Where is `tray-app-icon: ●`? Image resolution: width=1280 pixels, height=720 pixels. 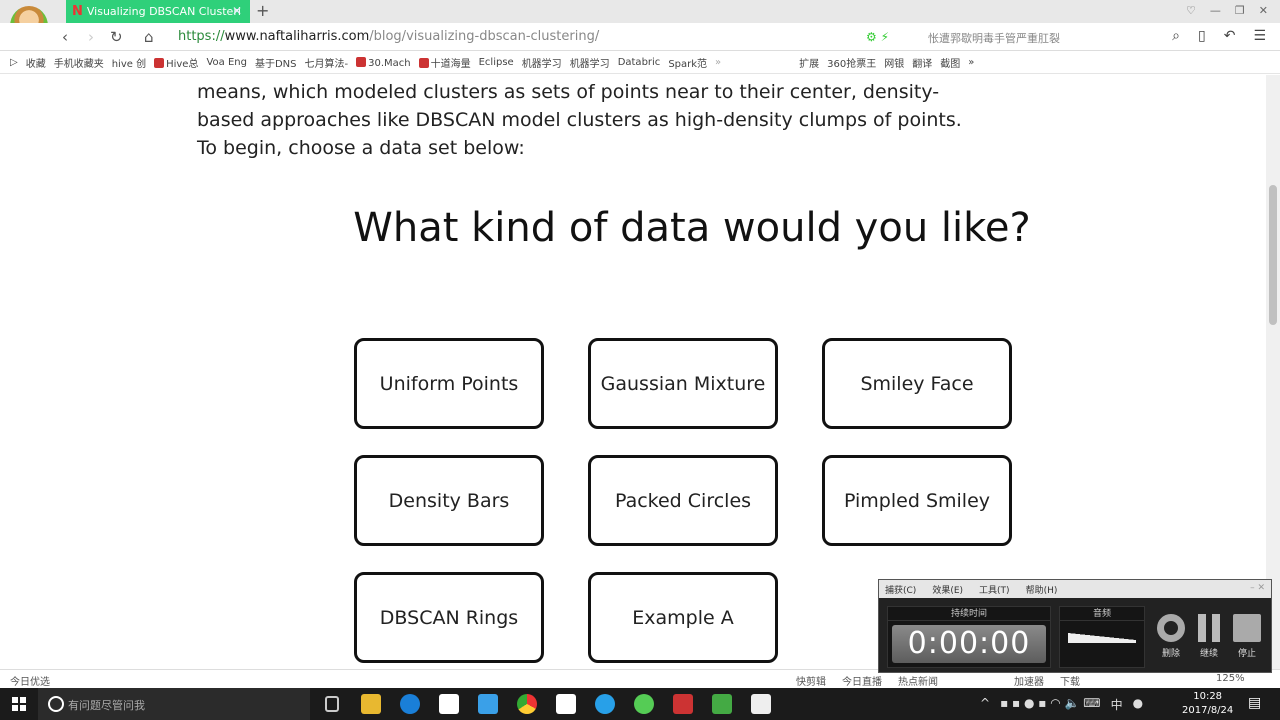
tray-app-icon: ● is located at coordinates (1138, 704).